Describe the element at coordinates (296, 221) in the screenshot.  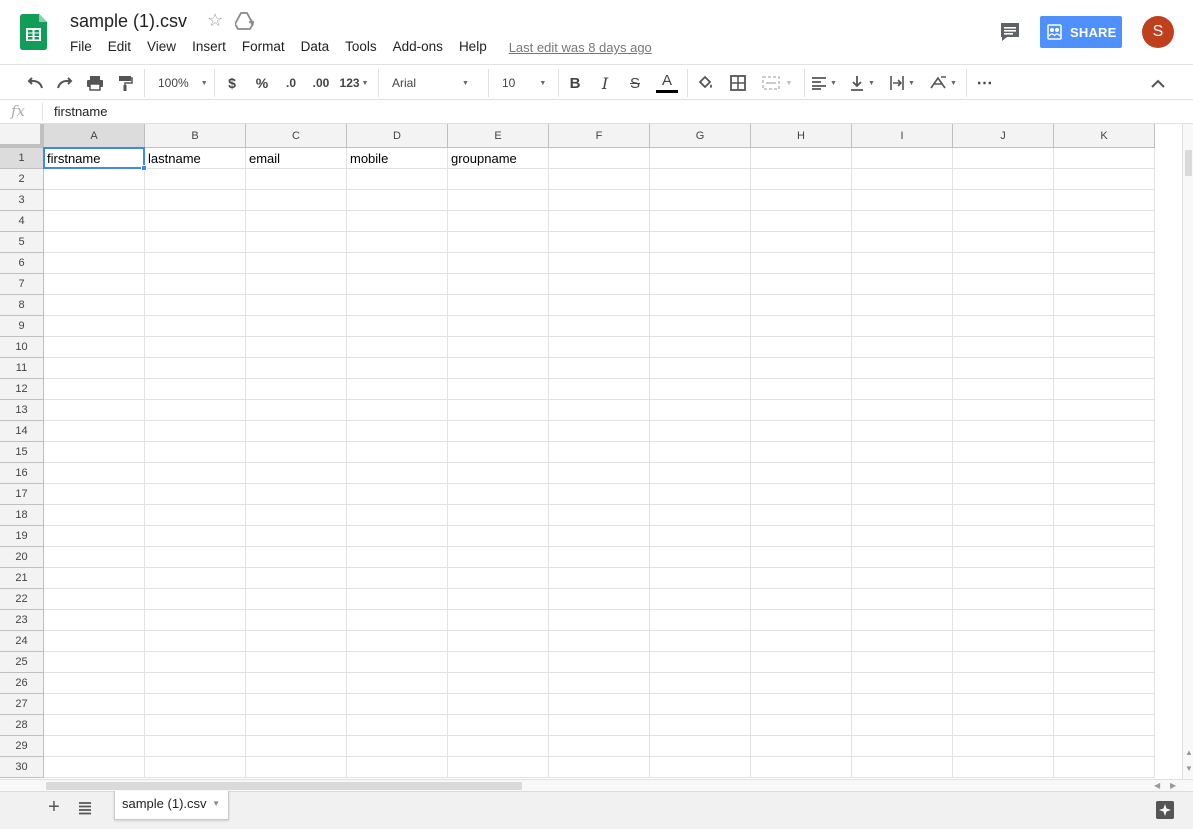
I see `cell-C4` at that location.